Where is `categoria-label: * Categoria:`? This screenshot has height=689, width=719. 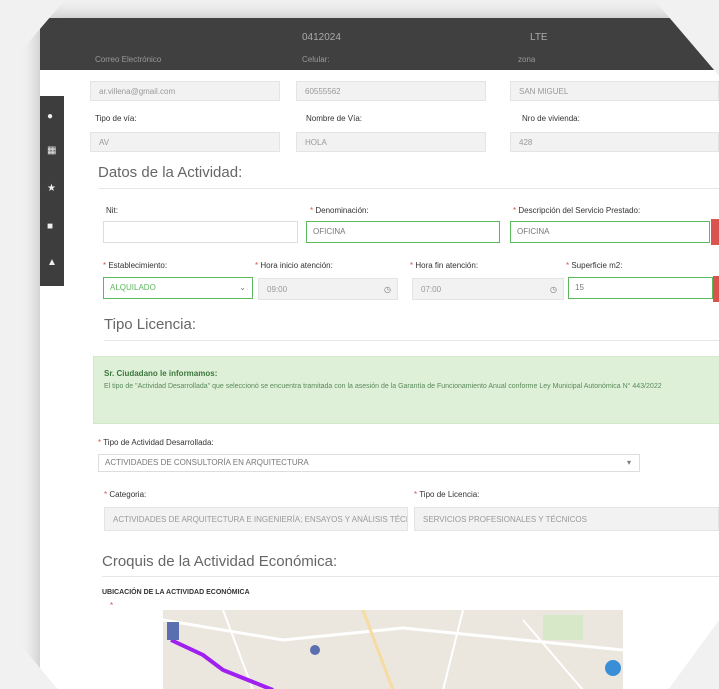 categoria-label: * Categoria: is located at coordinates (125, 494).